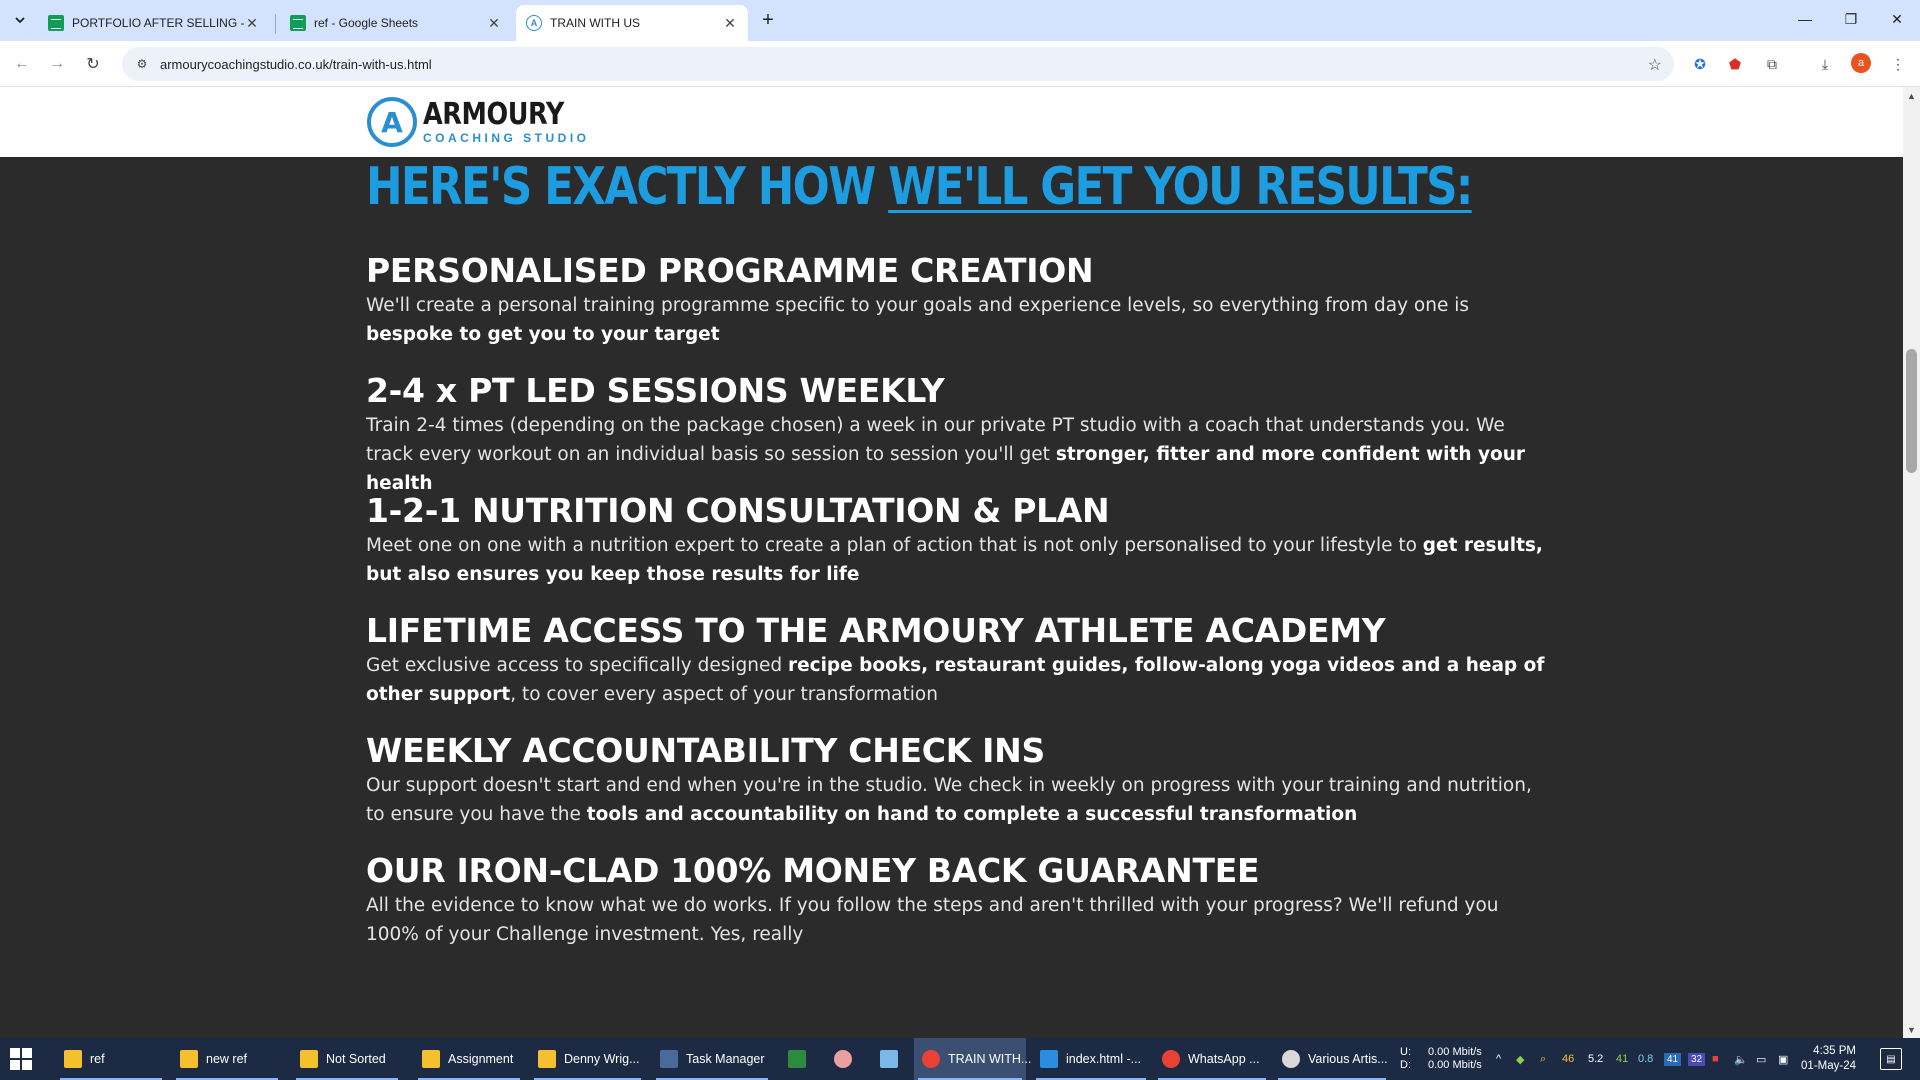 Image resolution: width=1920 pixels, height=1080 pixels. Describe the element at coordinates (595, 23) in the screenshot. I see `tab-title: TRAIN WITH US` at that location.